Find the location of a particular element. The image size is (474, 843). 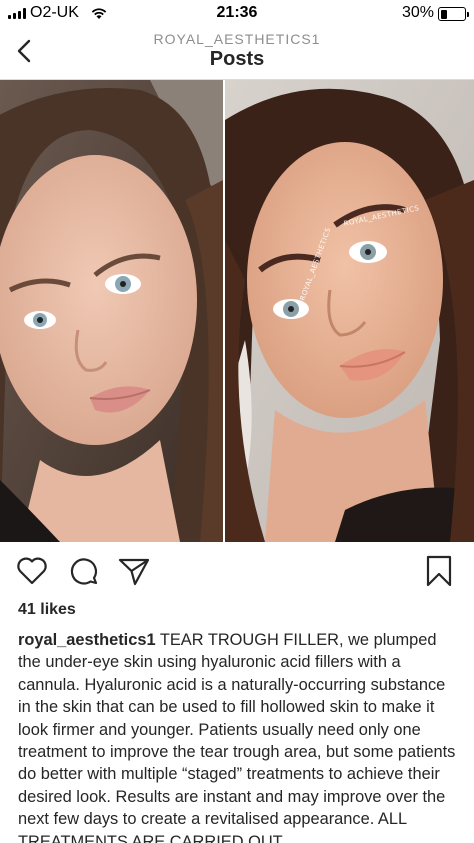

battery-percentage: 30% is located at coordinates (417, 12).